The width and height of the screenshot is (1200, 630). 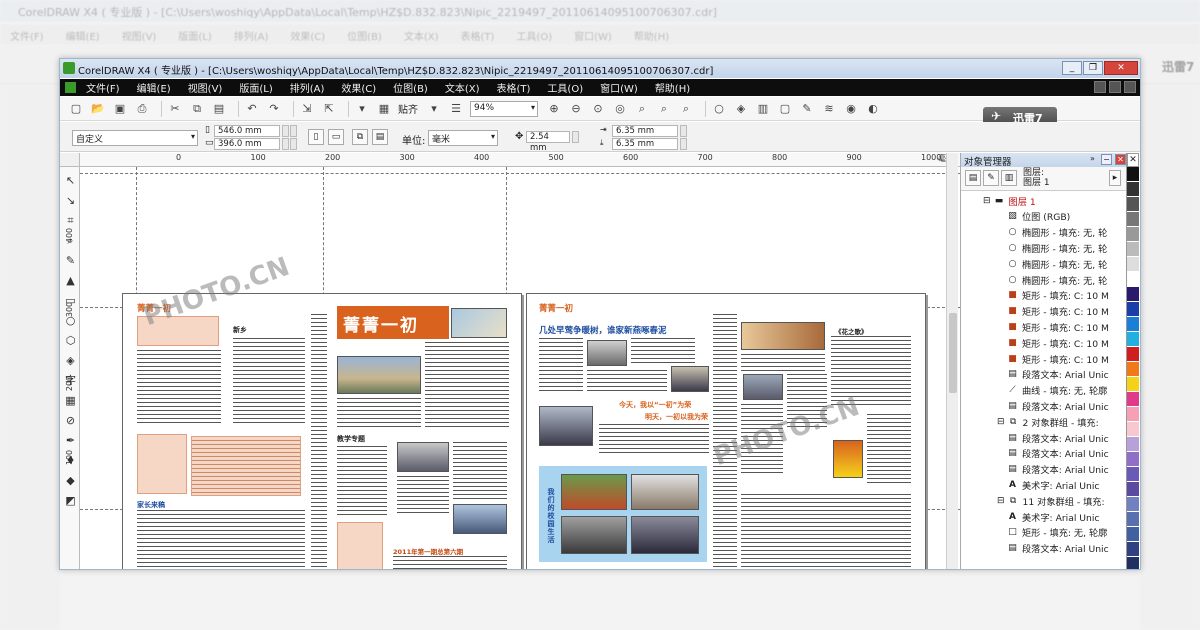 I want to click on menu-item: 版面(L), so click(x=255, y=87).